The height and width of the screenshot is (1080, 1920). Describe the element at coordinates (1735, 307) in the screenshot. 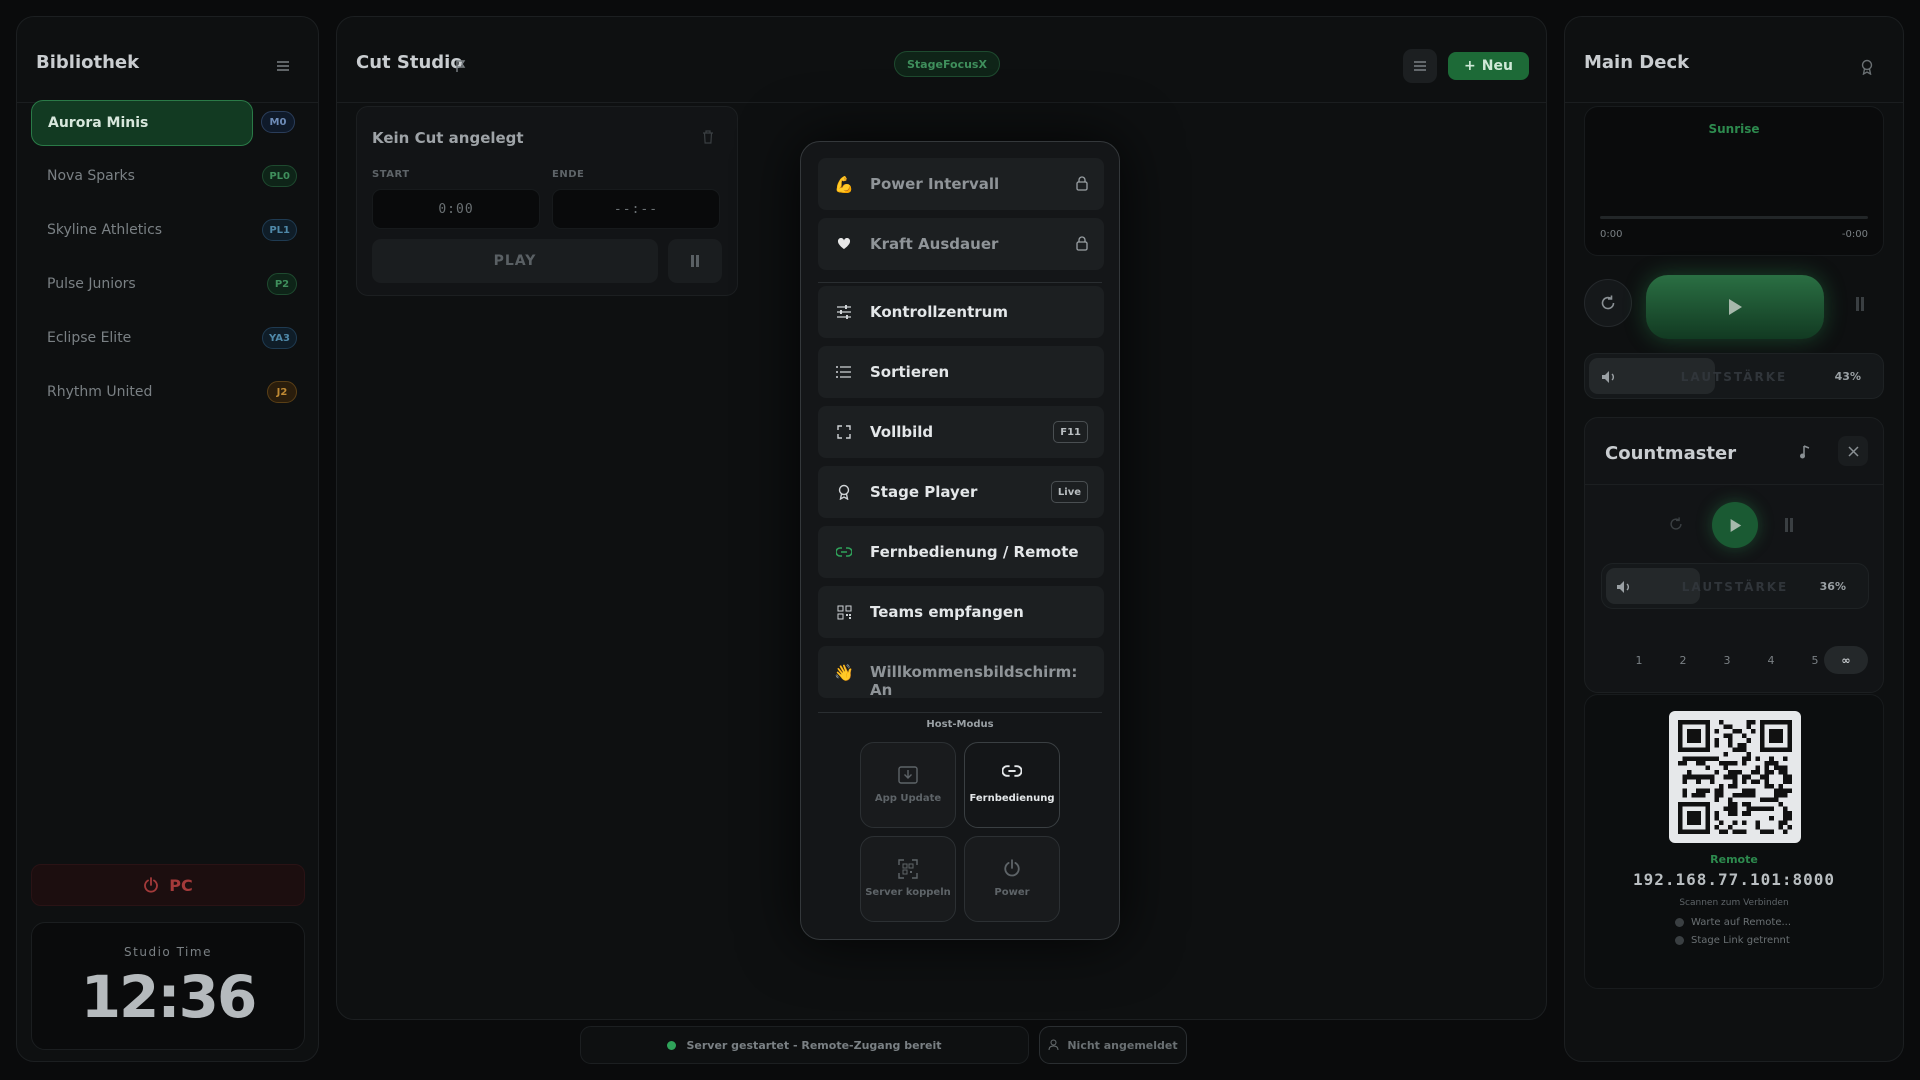

I see `deck-play-button` at that location.